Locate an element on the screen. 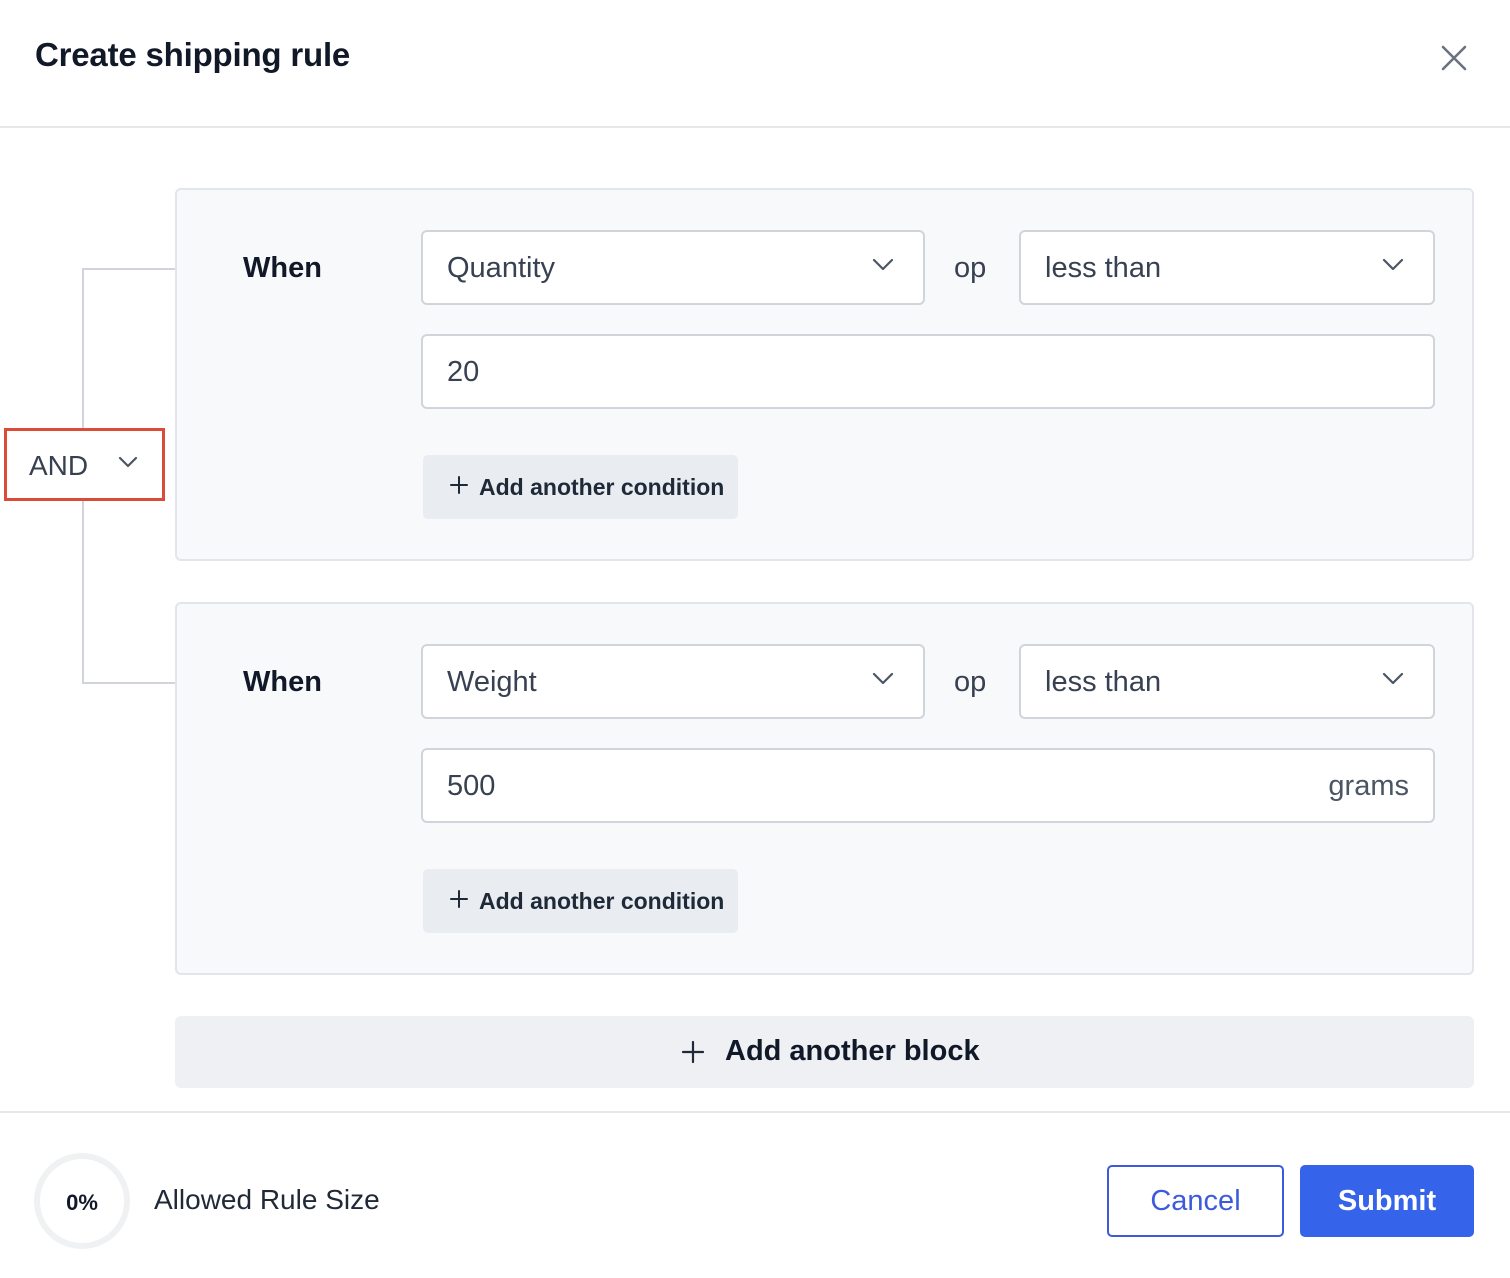 This screenshot has width=1510, height=1278. logic-operator-select: AND is located at coordinates (84, 464).